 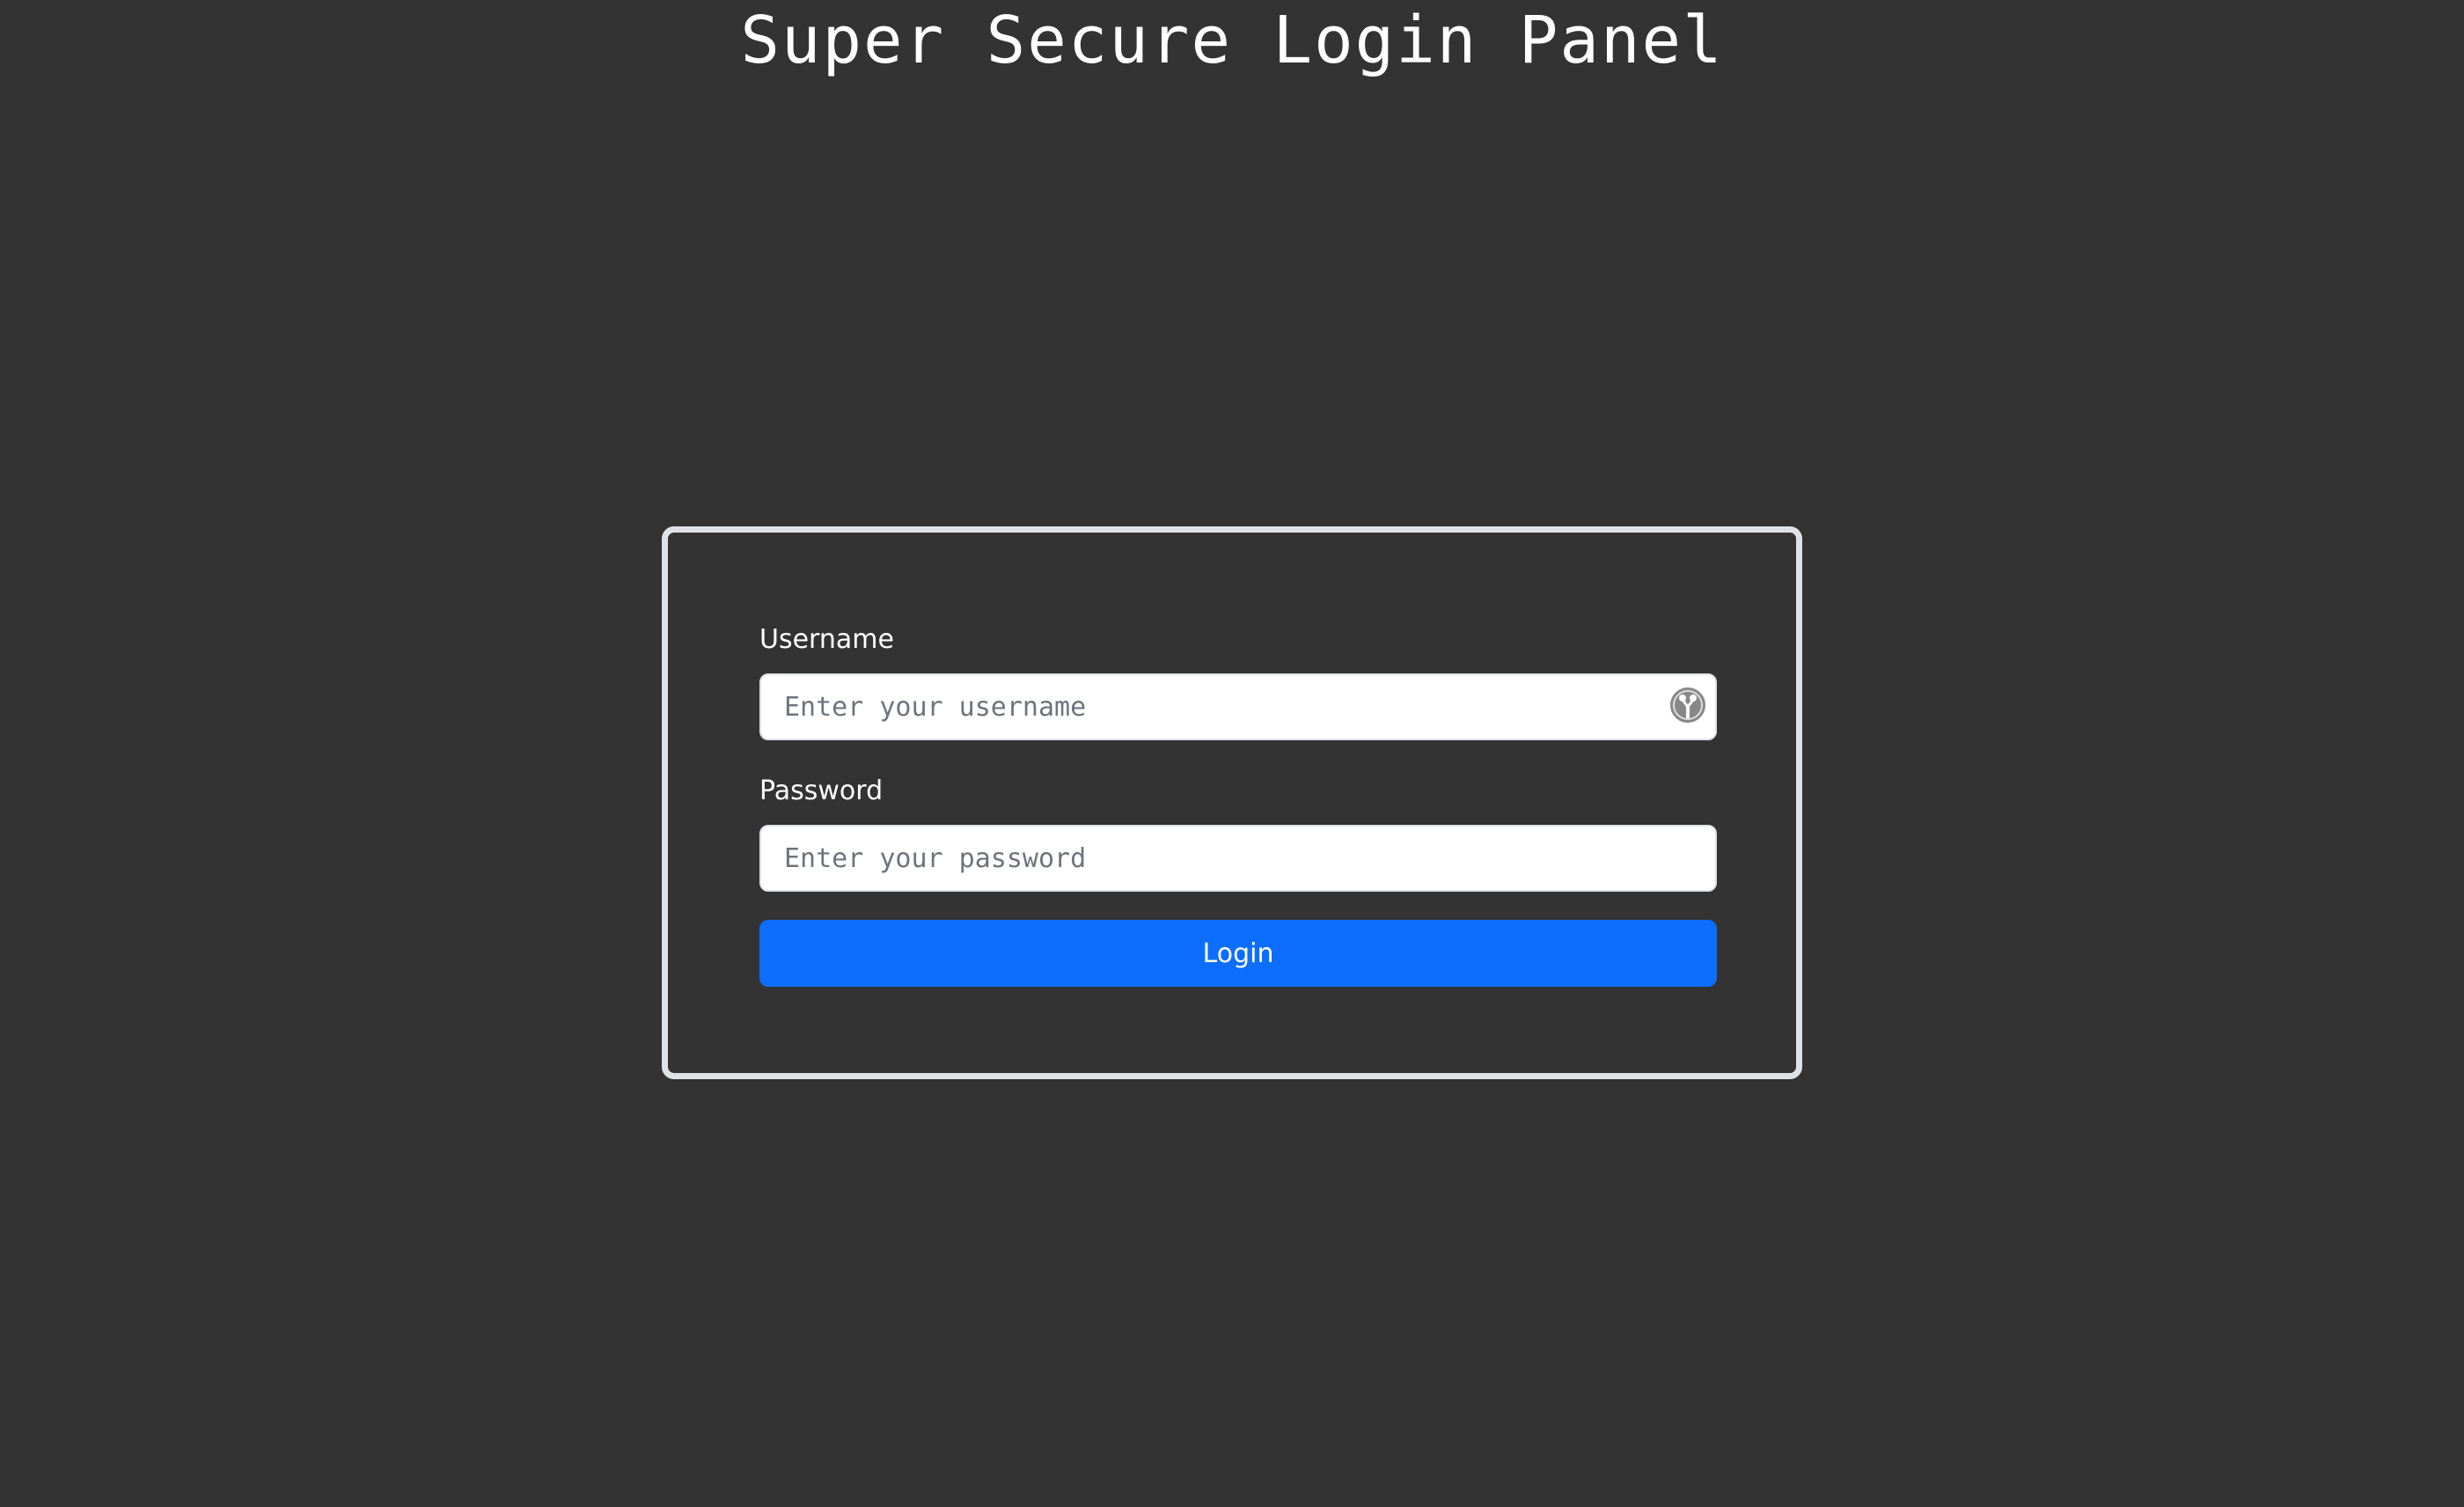 What do you see at coordinates (1238, 858) in the screenshot?
I see `password-input` at bounding box center [1238, 858].